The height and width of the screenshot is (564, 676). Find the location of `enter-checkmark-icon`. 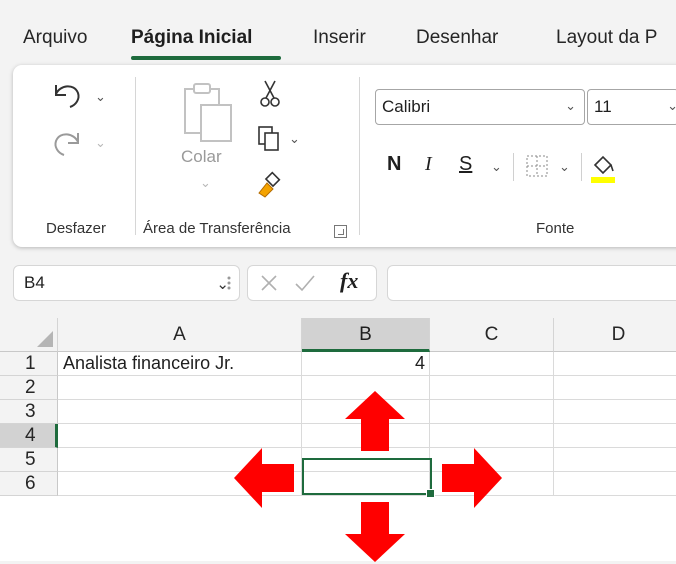

enter-checkmark-icon is located at coordinates (305, 283).